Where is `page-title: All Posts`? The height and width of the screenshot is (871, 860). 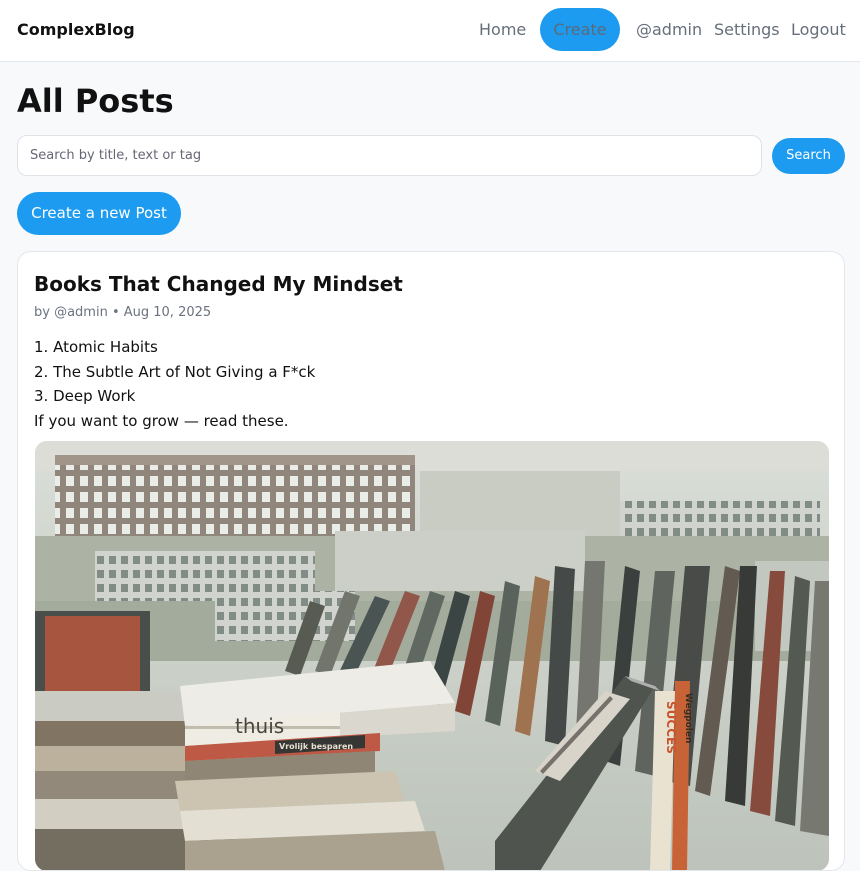 page-title: All Posts is located at coordinates (95, 101).